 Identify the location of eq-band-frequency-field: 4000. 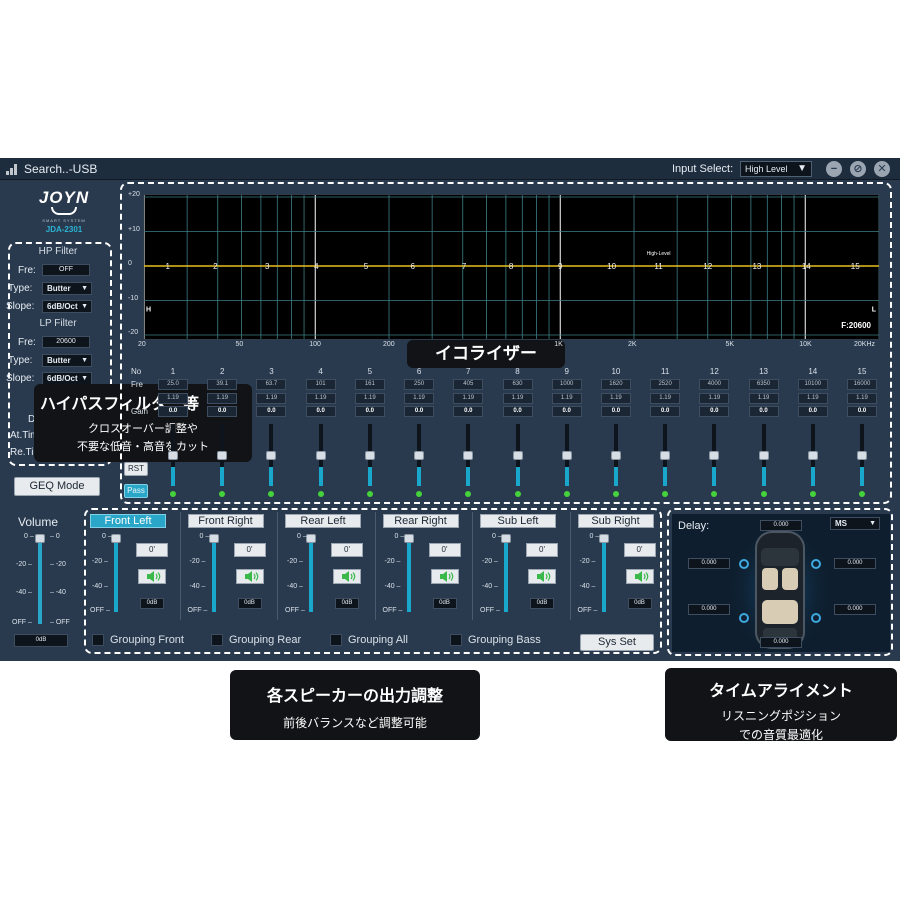
(714, 384).